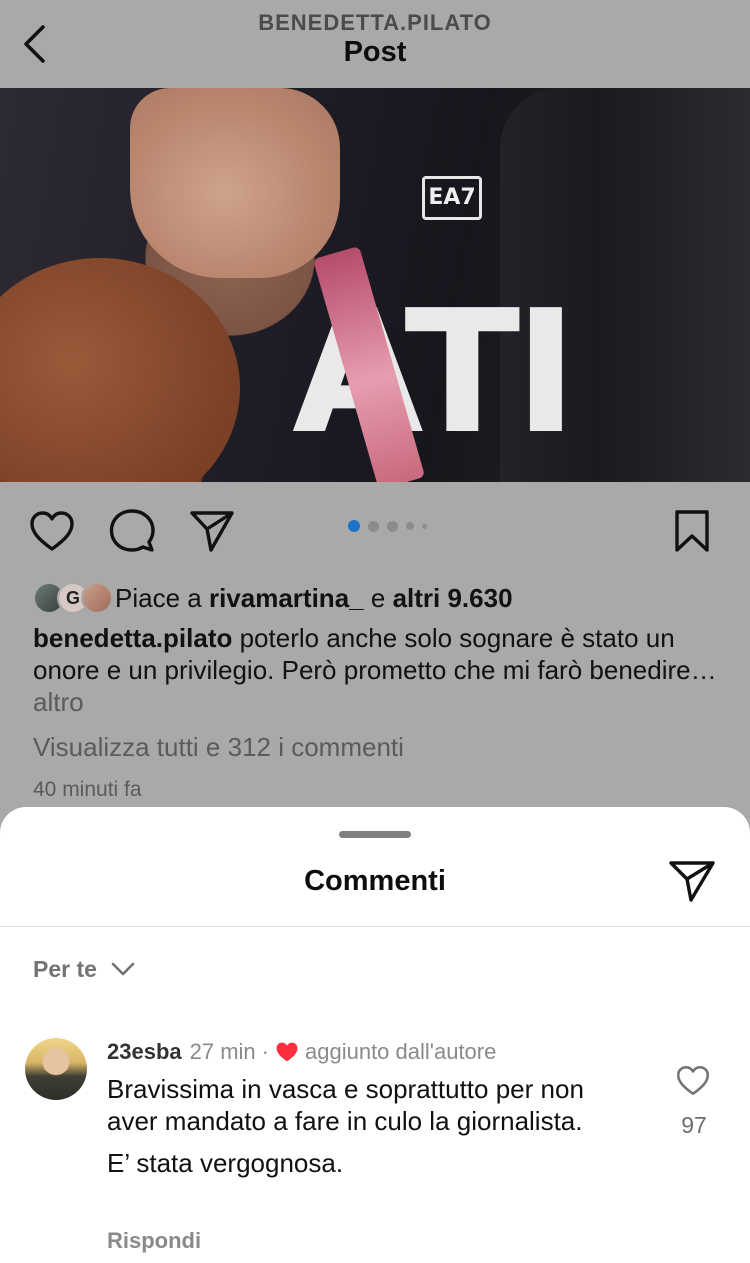 The image size is (750, 1263). I want to click on liker-avatars: G, so click(73, 598).